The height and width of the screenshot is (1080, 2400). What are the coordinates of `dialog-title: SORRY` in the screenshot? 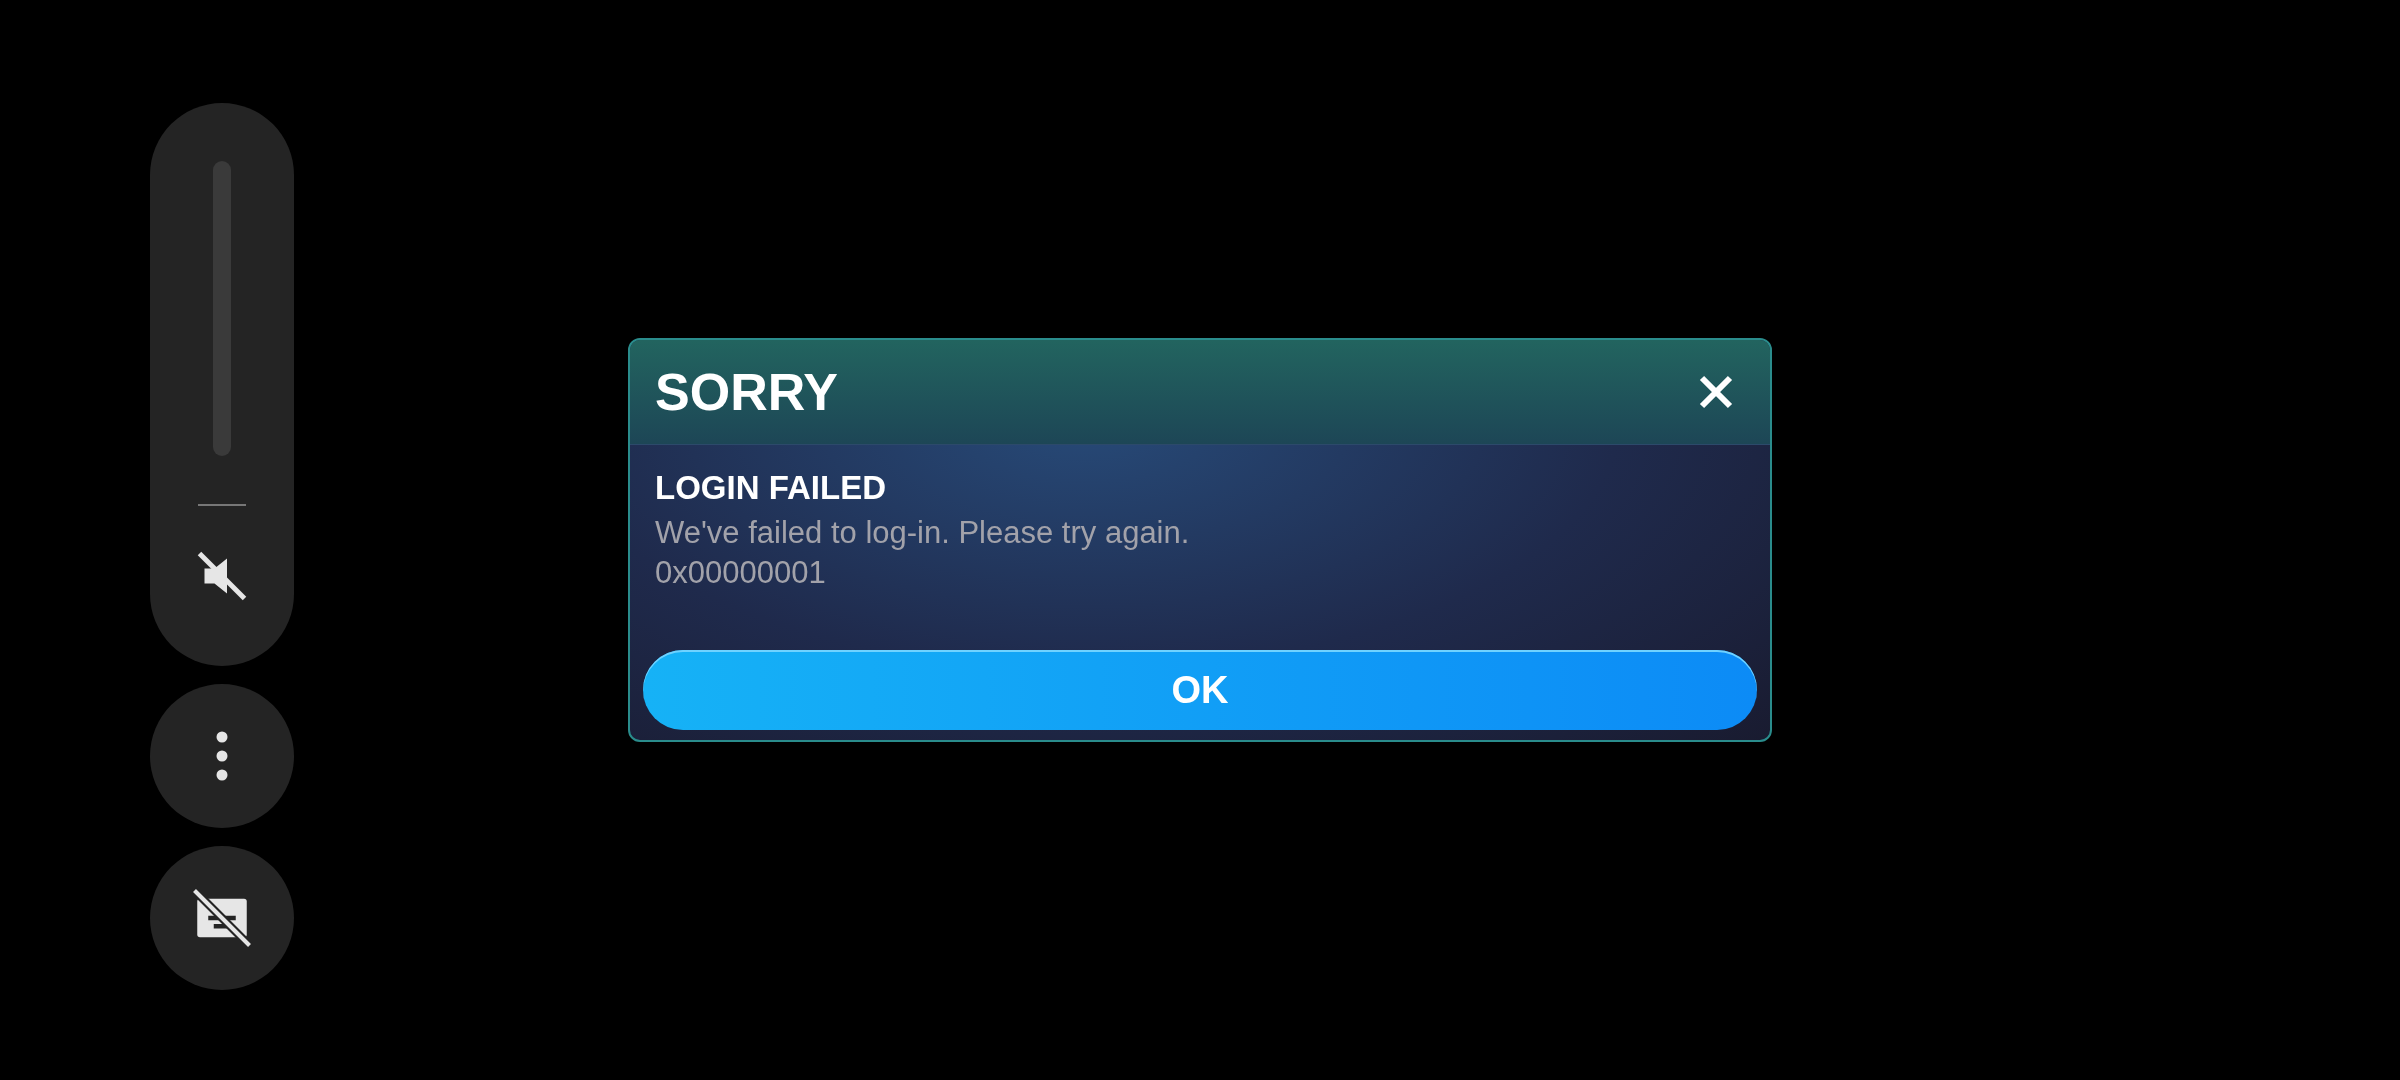 It's located at (746, 392).